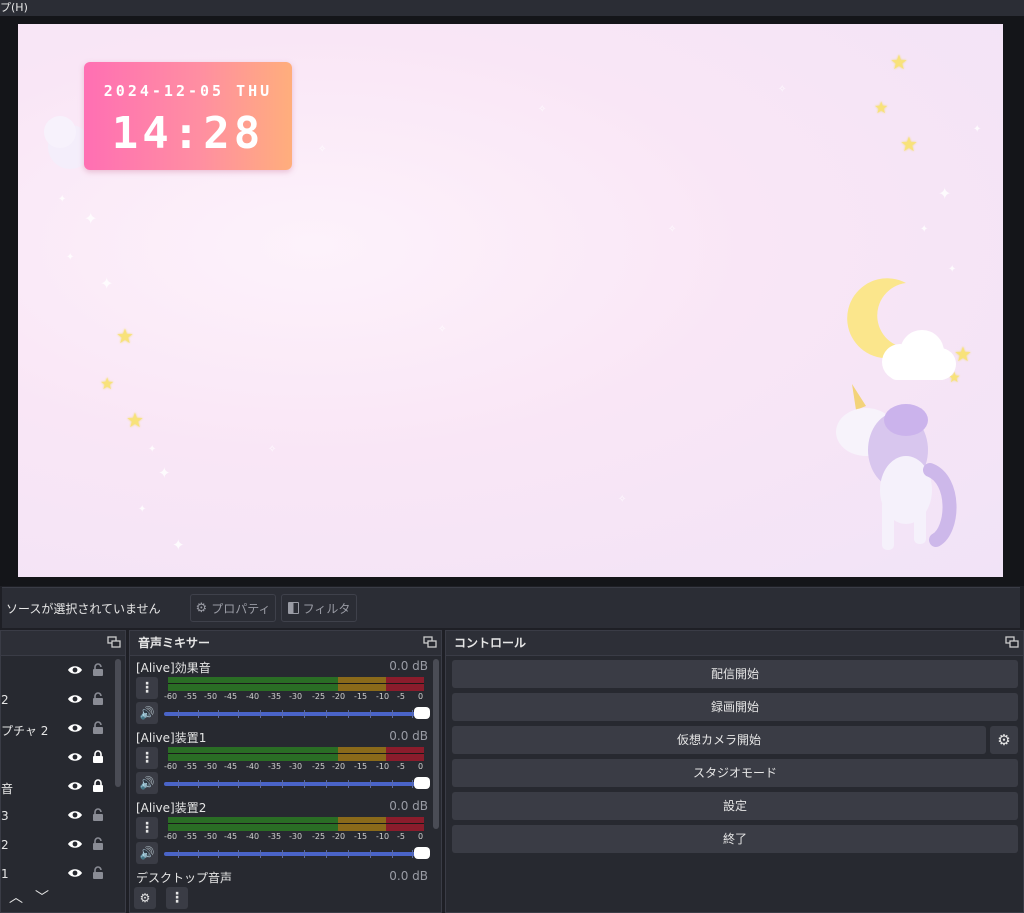 The image size is (1024, 913). What do you see at coordinates (16, 897) in the screenshot?
I see `move-up-icon: ︿` at bounding box center [16, 897].